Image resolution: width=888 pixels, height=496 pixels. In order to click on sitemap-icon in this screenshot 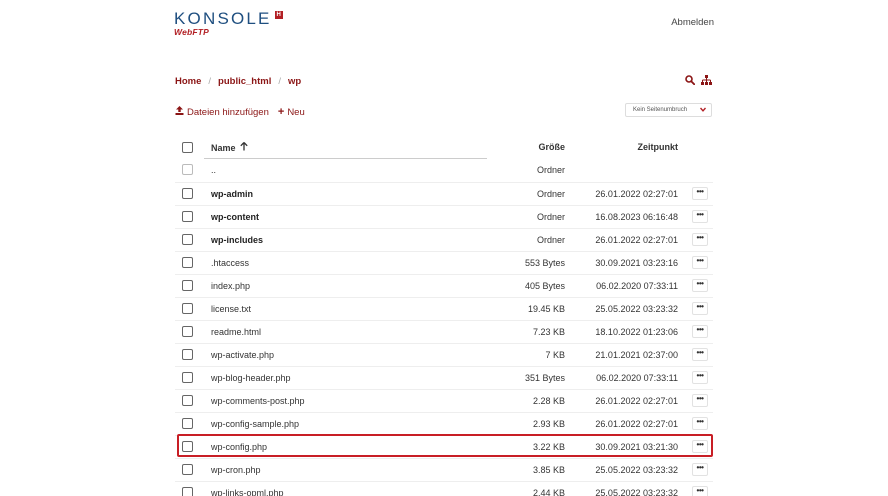, I will do `click(706, 80)`.